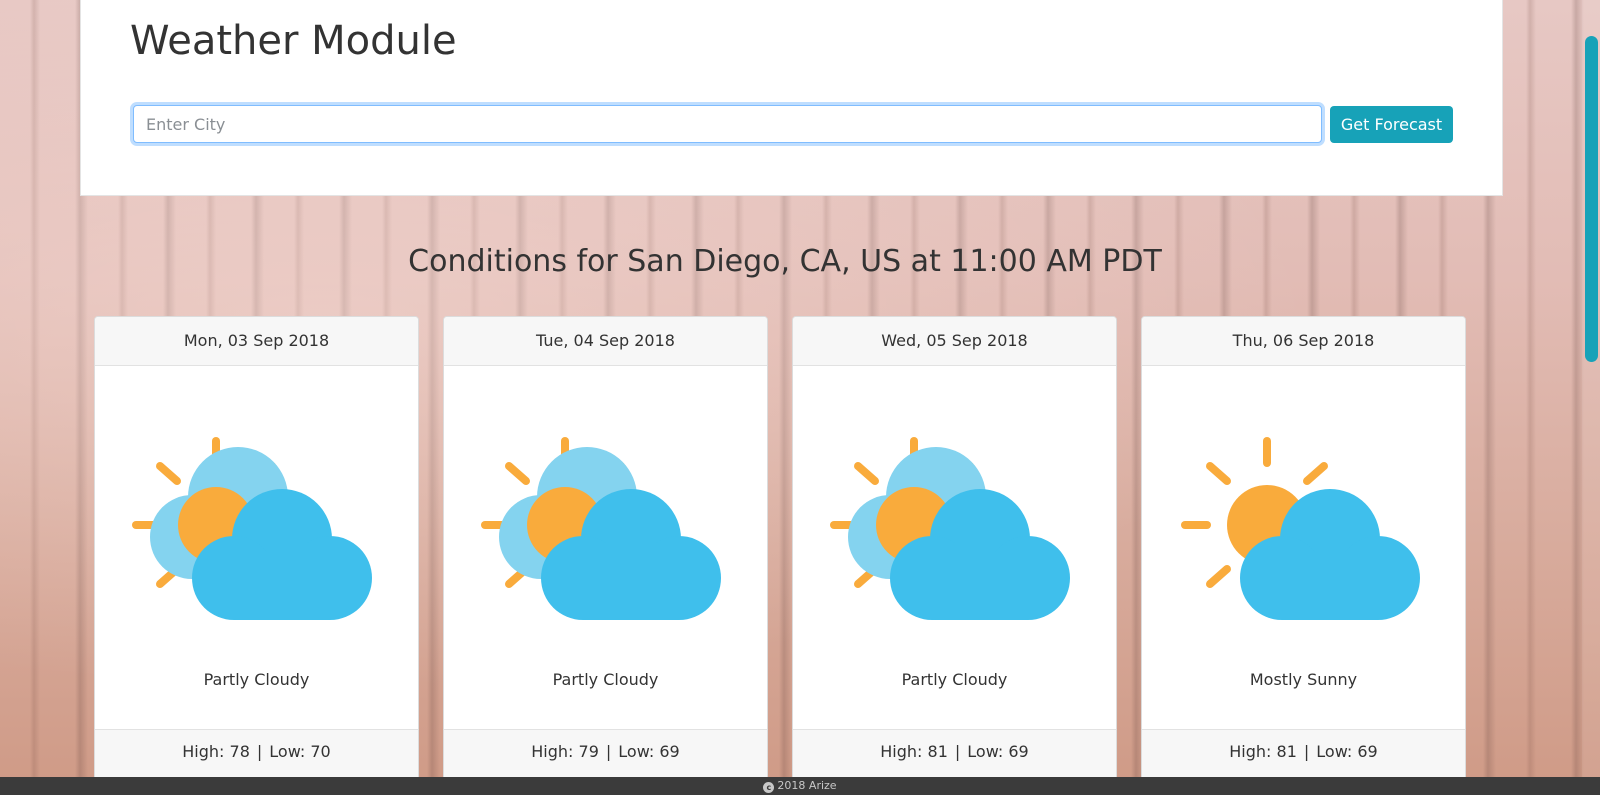 This screenshot has height=795, width=1600. Describe the element at coordinates (565, 751) in the screenshot. I see `high-temp: High: 79` at that location.